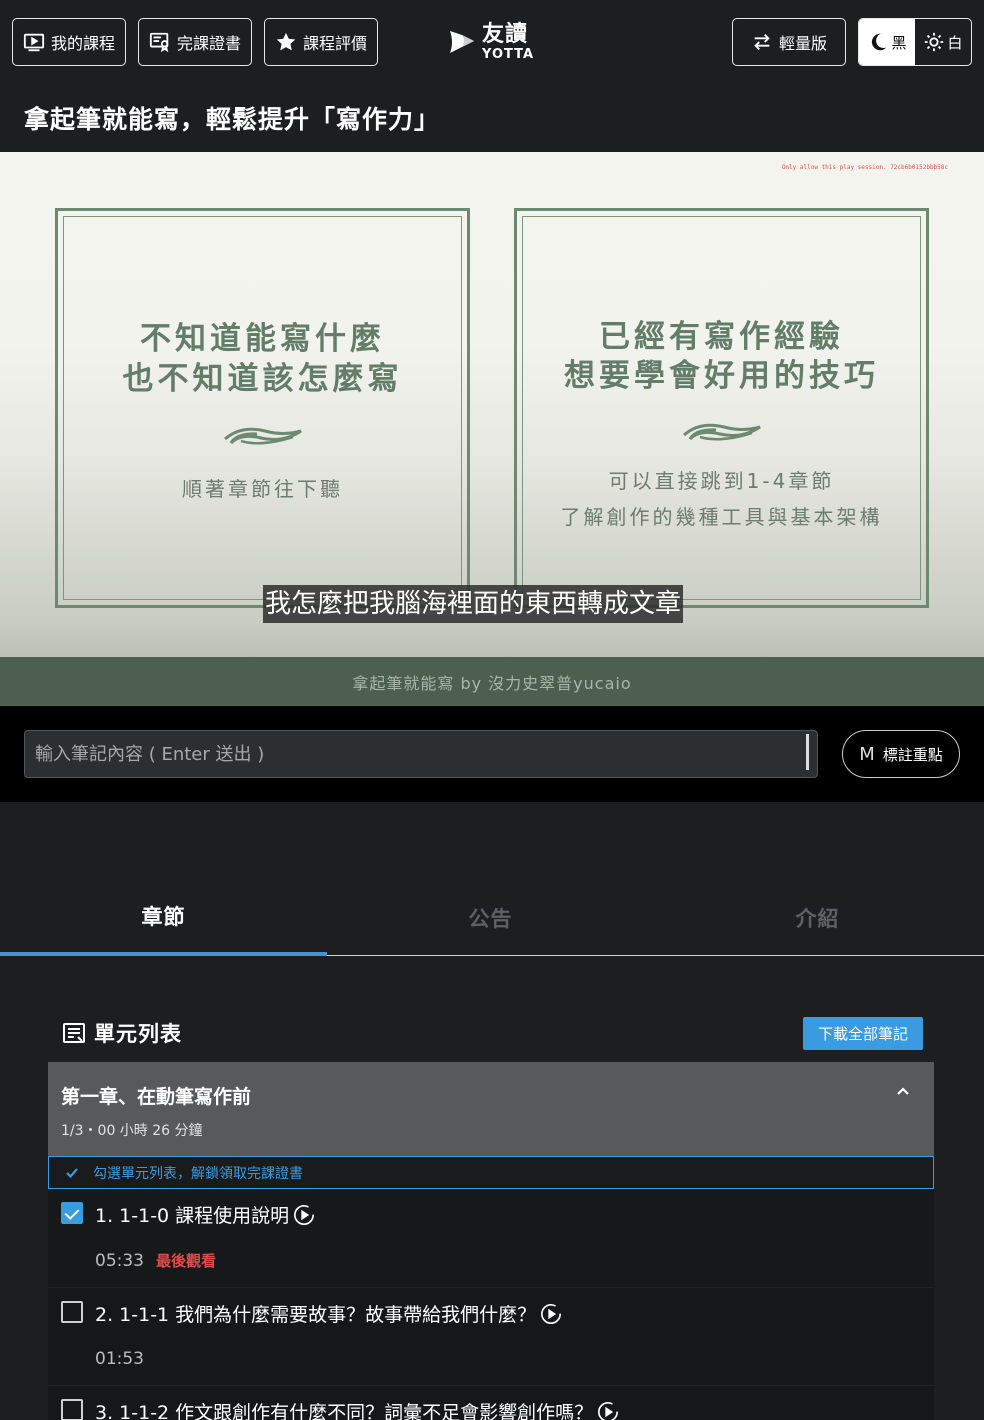 The image size is (984, 1420). I want to click on tab-introduction: 介紹, so click(817, 918).